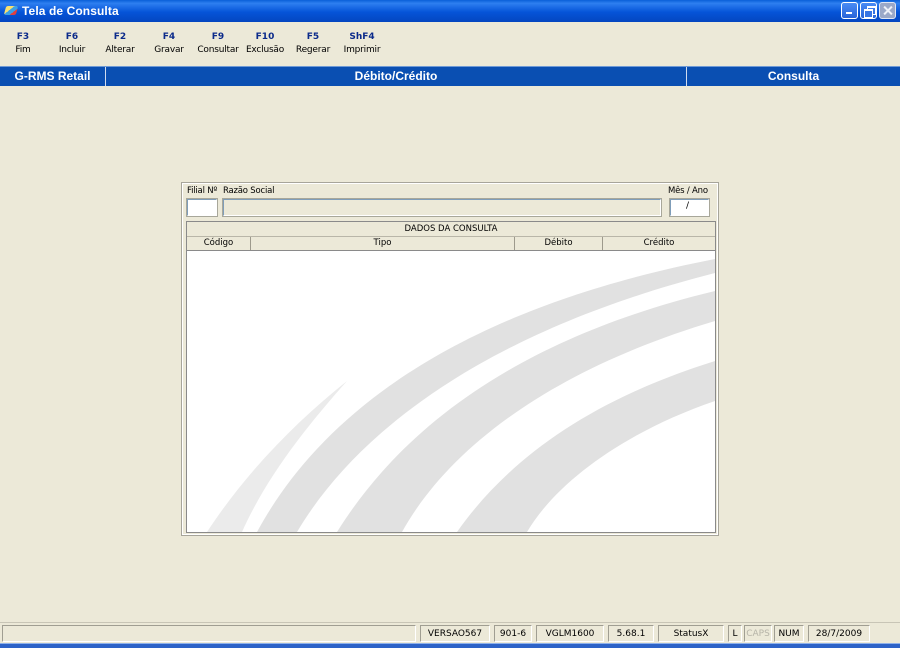 The image size is (900, 648). Describe the element at coordinates (688, 191) in the screenshot. I see `mes-ano-label: Mês / Ano` at that location.